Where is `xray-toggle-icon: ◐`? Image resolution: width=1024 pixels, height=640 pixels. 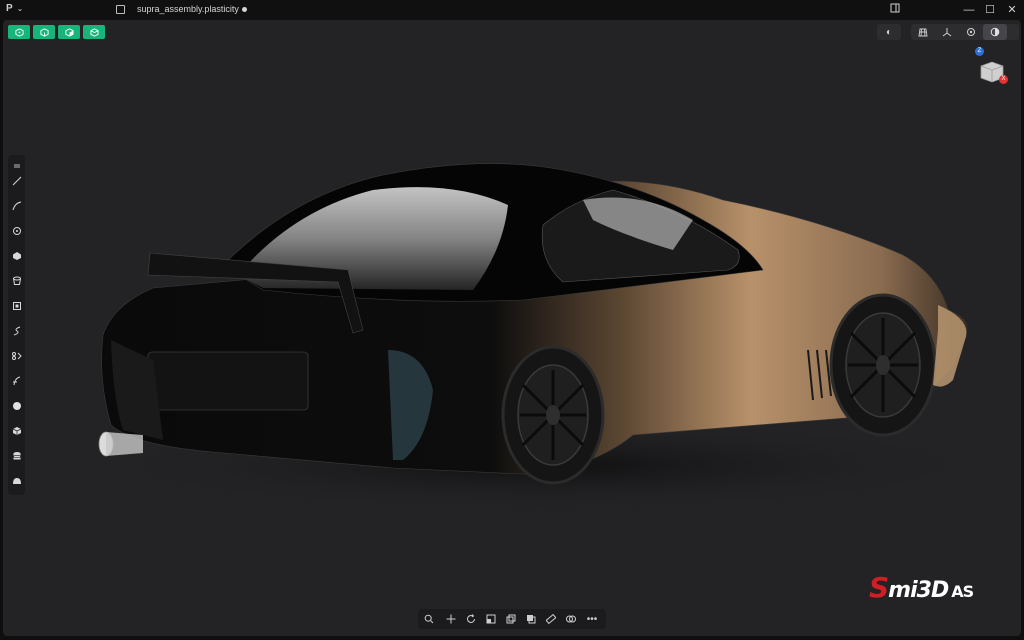 xray-toggle-icon: ◐ is located at coordinates (889, 32).